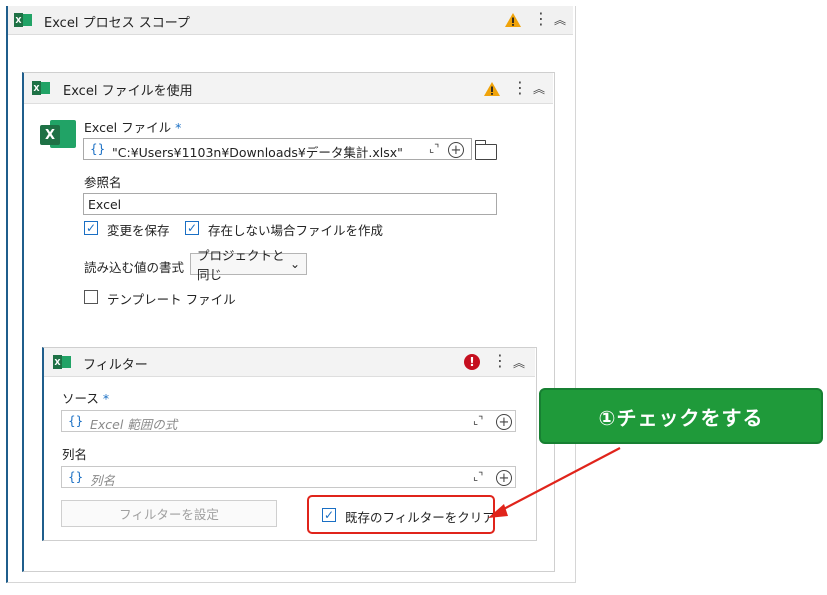 The height and width of the screenshot is (595, 827). I want to click on template-file-label: テンプレート ファイル, so click(171, 299).